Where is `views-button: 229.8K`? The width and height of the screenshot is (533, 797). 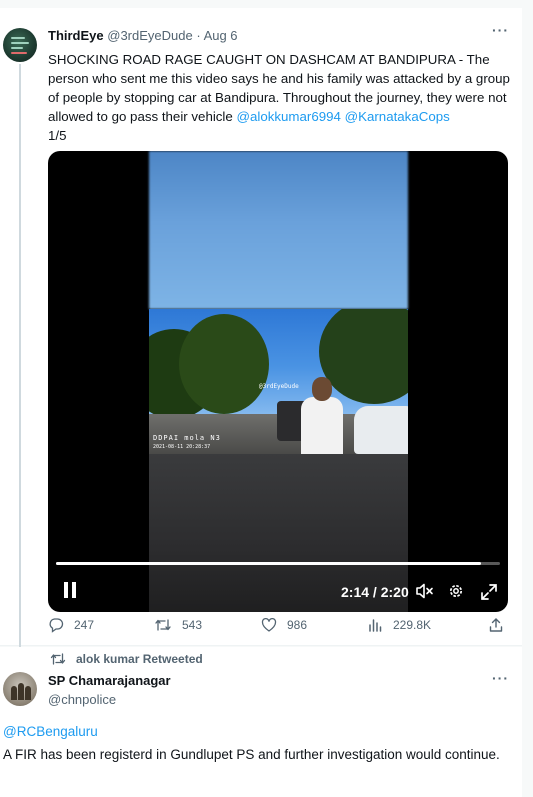 views-button: 229.8K is located at coordinates (399, 625).